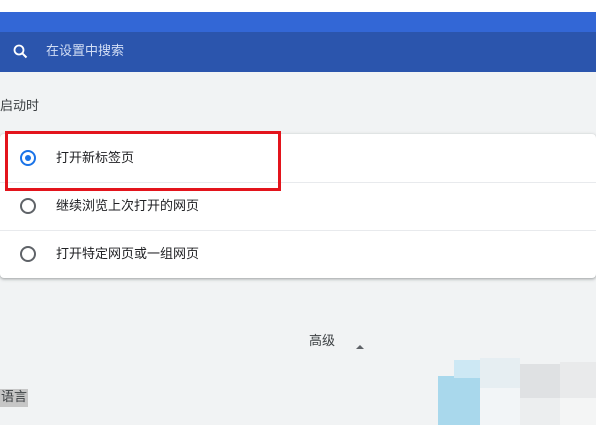  I want to click on advanced-toggle: 高级, so click(298, 342).